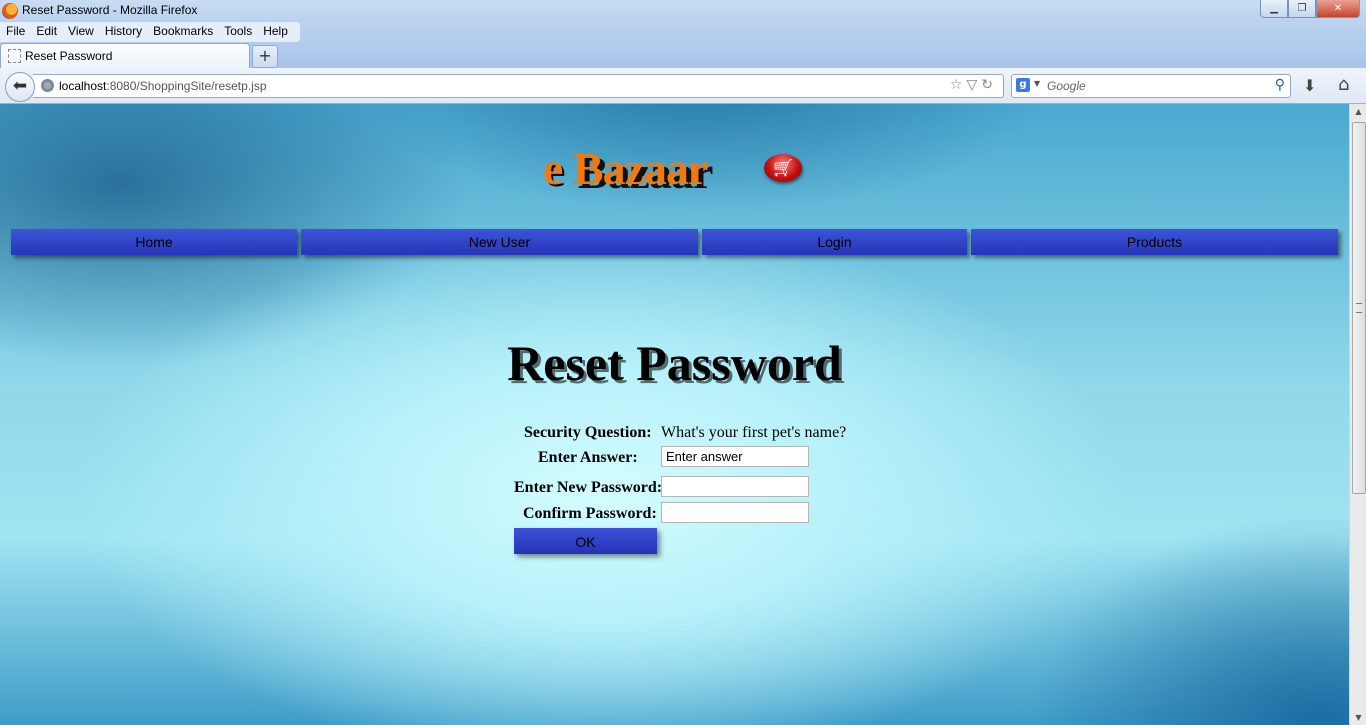 The width and height of the screenshot is (1366, 725). Describe the element at coordinates (958, 85) in the screenshot. I see `bookmark-star-icon: ☆` at that location.